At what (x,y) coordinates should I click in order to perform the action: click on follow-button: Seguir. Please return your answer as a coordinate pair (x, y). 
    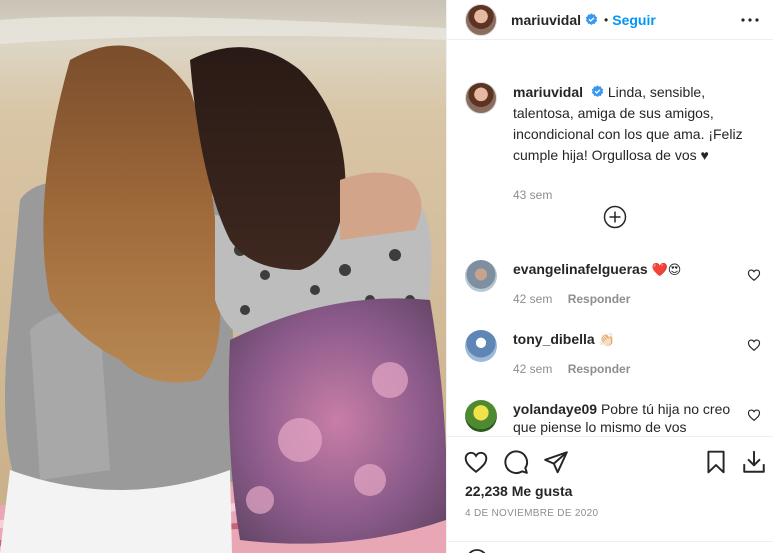
    Looking at the image, I should click on (634, 20).